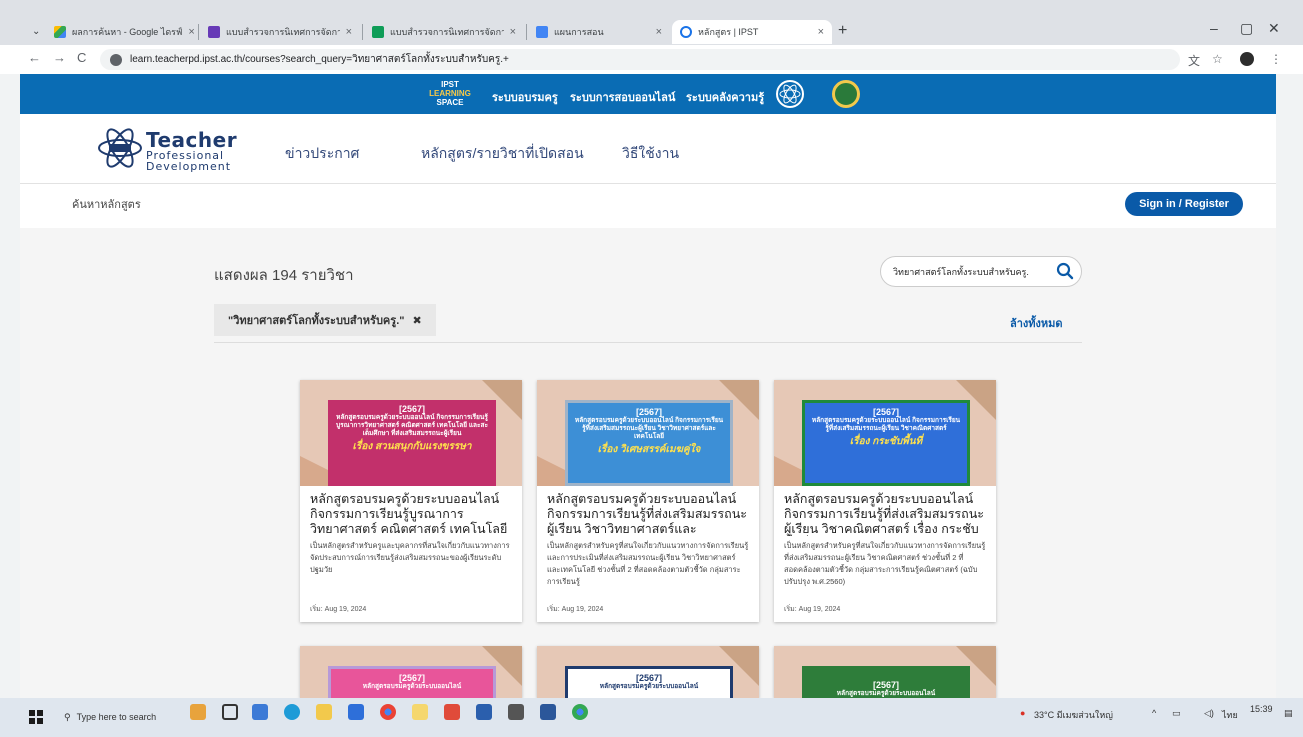  I want to click on edge-icon, so click(292, 712).